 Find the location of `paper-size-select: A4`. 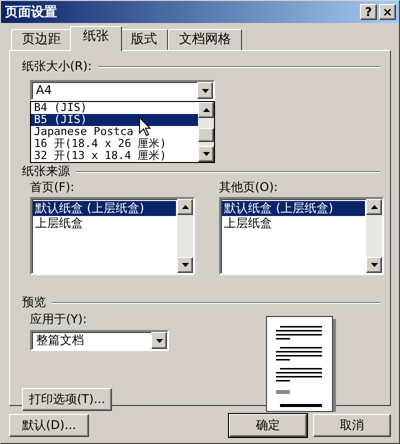

paper-size-select: A4 is located at coordinates (122, 90).